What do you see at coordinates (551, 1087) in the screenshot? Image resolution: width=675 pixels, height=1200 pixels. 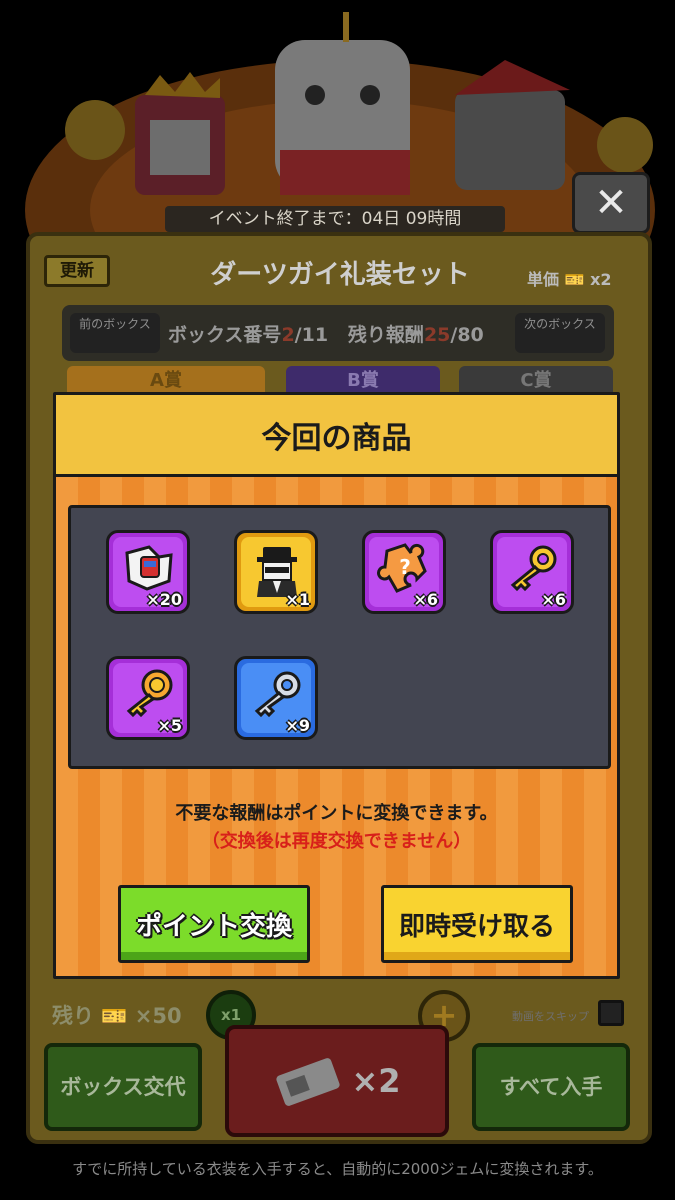 I see `get-all-button: すべて入手` at bounding box center [551, 1087].